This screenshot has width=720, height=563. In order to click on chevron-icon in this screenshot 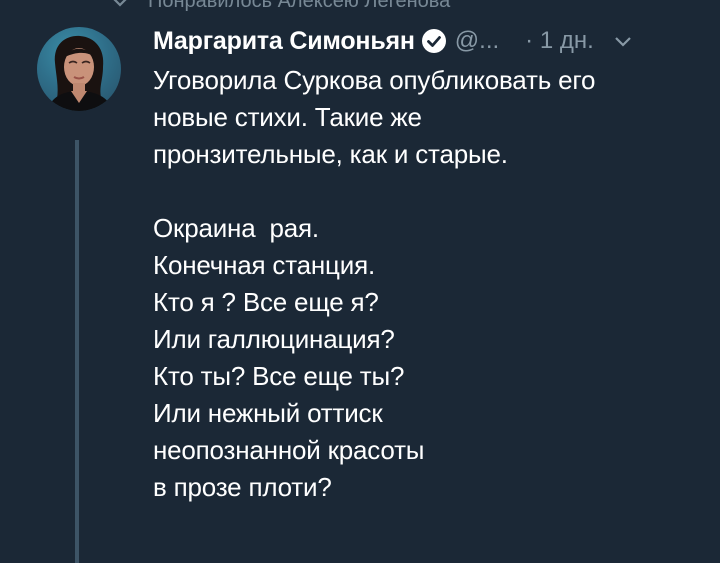, I will do `click(120, 3)`.